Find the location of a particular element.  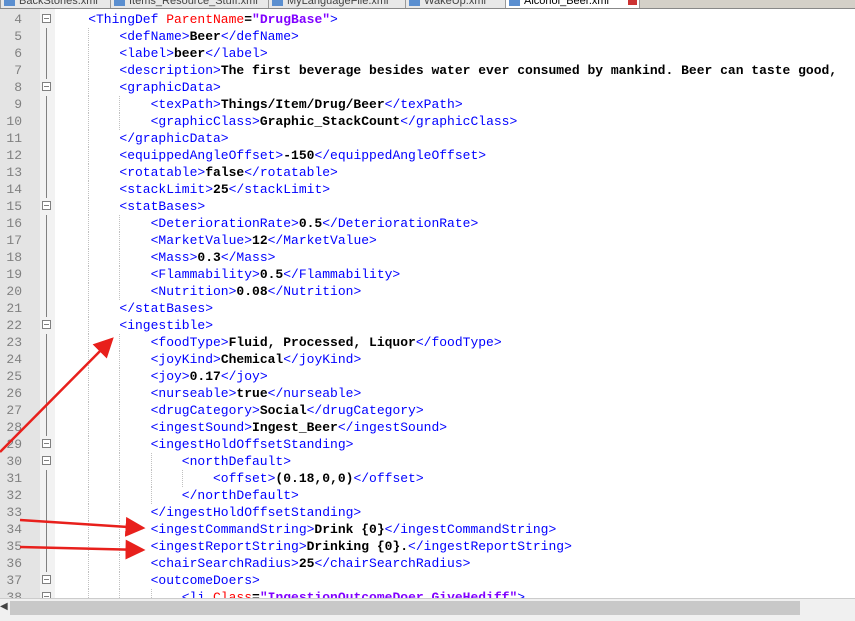

tab-mylanguagefile-xml: MyLanguageFile.xml is located at coordinates (344, 4).